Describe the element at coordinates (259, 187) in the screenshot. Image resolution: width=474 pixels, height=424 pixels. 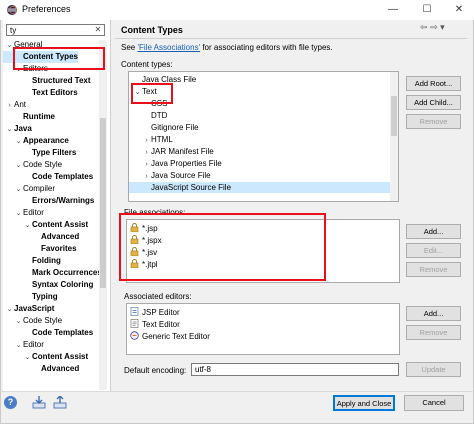
I see `content-type-item: JavaScript Source File` at that location.